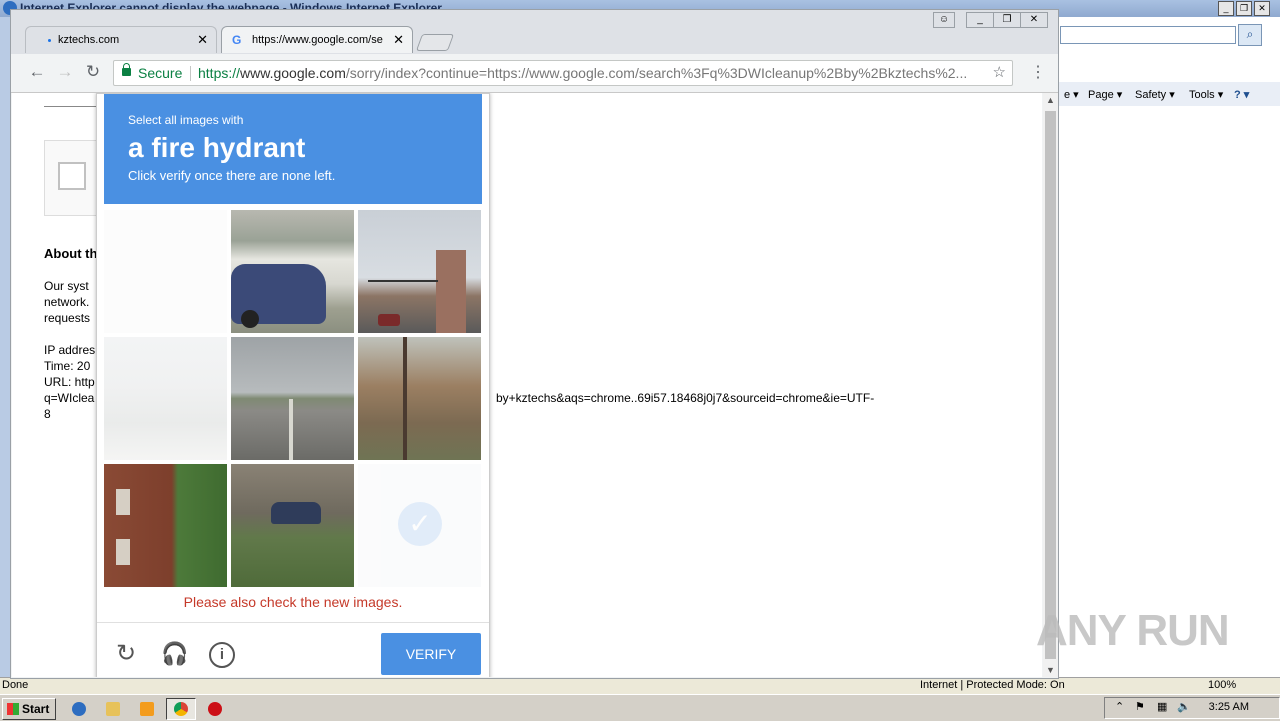 This screenshot has width=1280, height=721. Describe the element at coordinates (237, 40) in the screenshot. I see `google-icon: G` at that location.